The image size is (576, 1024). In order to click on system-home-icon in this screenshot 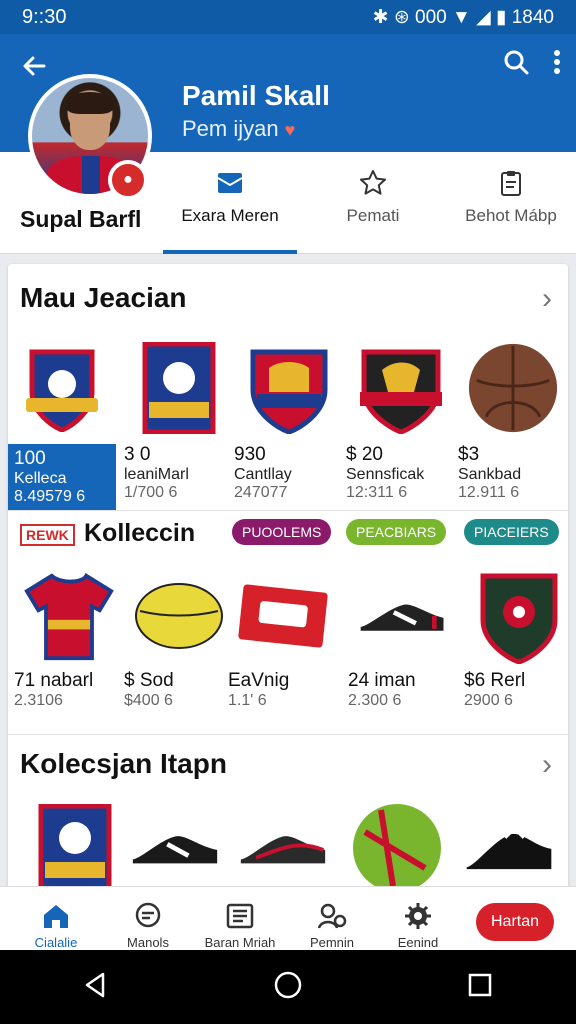, I will do `click(288, 987)`.